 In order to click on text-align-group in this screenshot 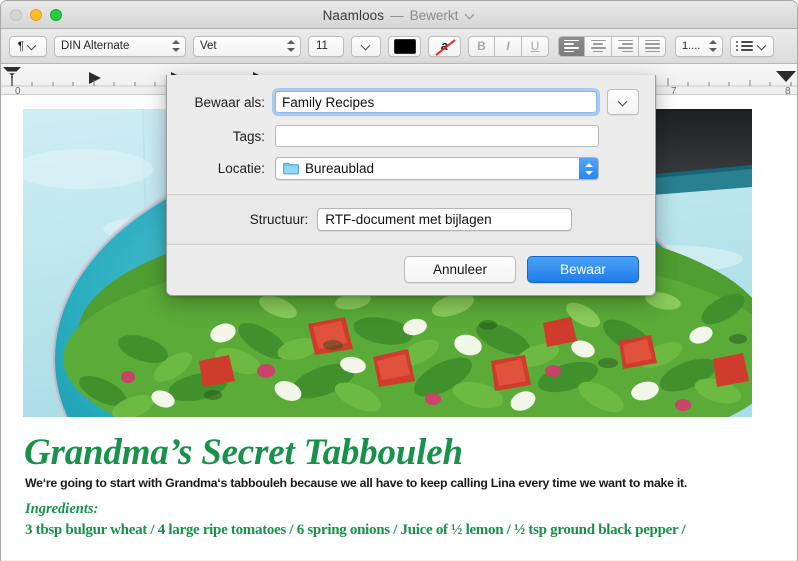, I will do `click(612, 46)`.